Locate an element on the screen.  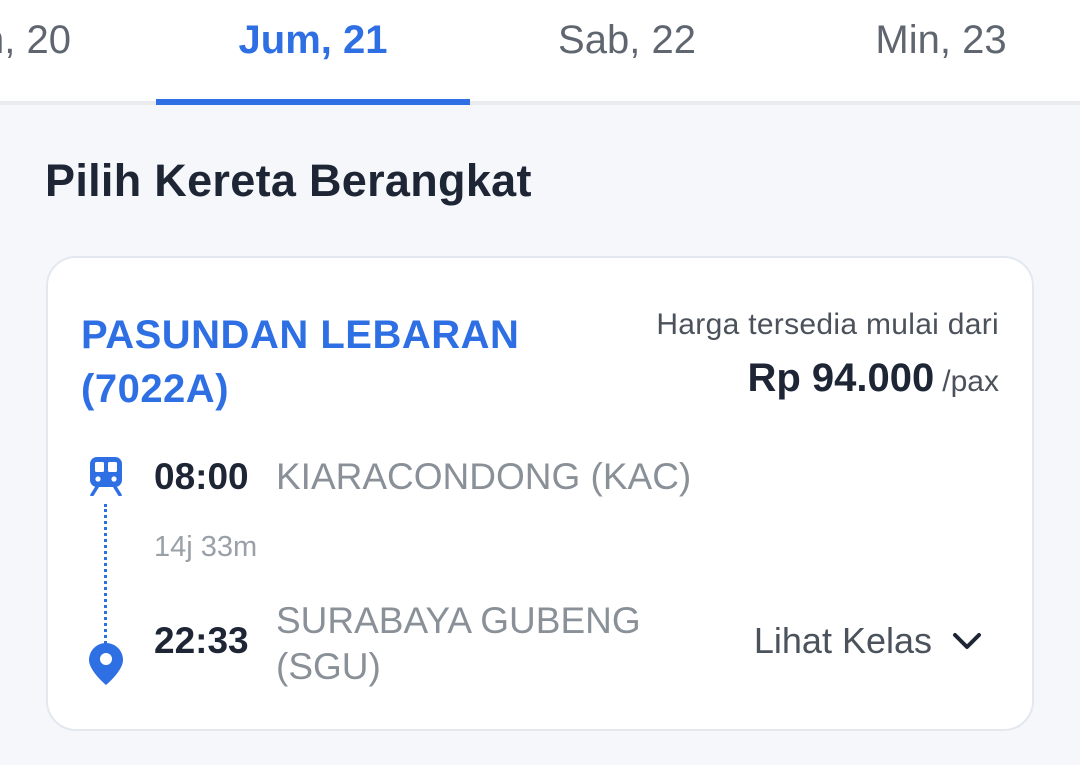
train-icon is located at coordinates (106, 476).